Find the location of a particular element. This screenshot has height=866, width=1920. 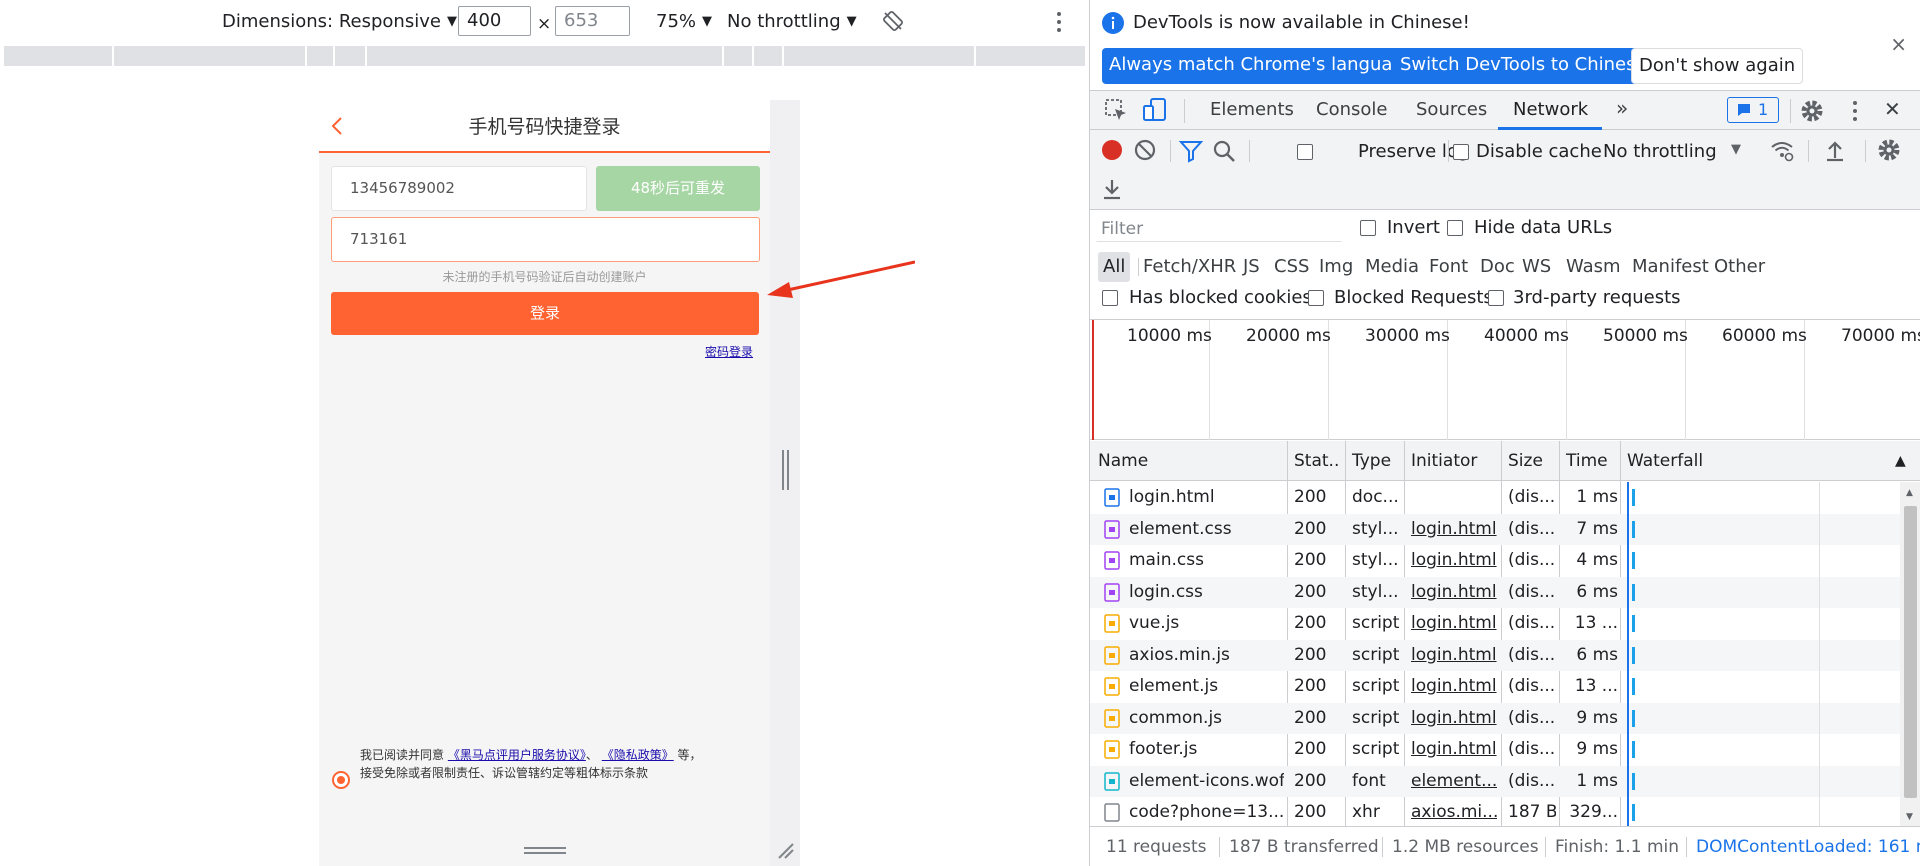

agreement-radio is located at coordinates (341, 780).